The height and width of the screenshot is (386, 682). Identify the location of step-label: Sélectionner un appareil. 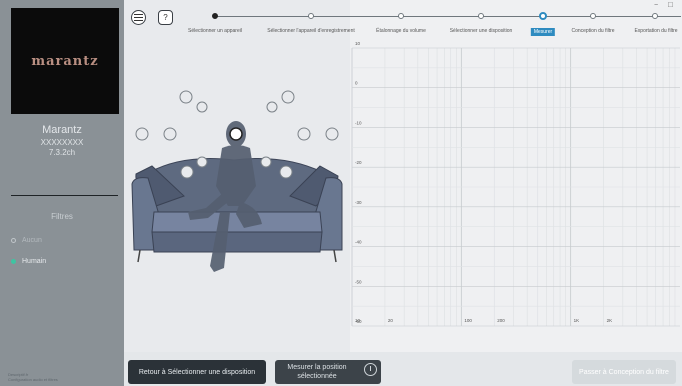
(215, 31).